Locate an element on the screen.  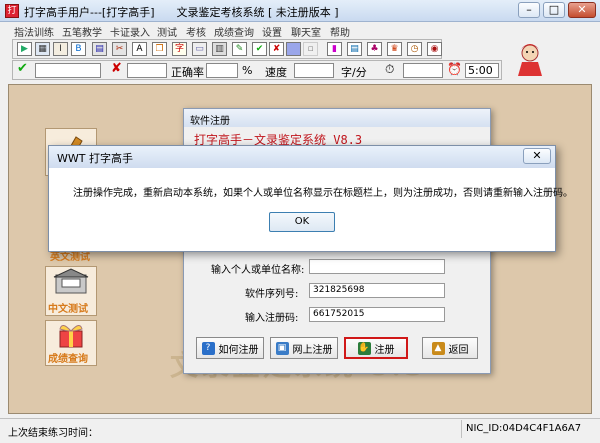
book-icon: ▤ is located at coordinates (99, 49).